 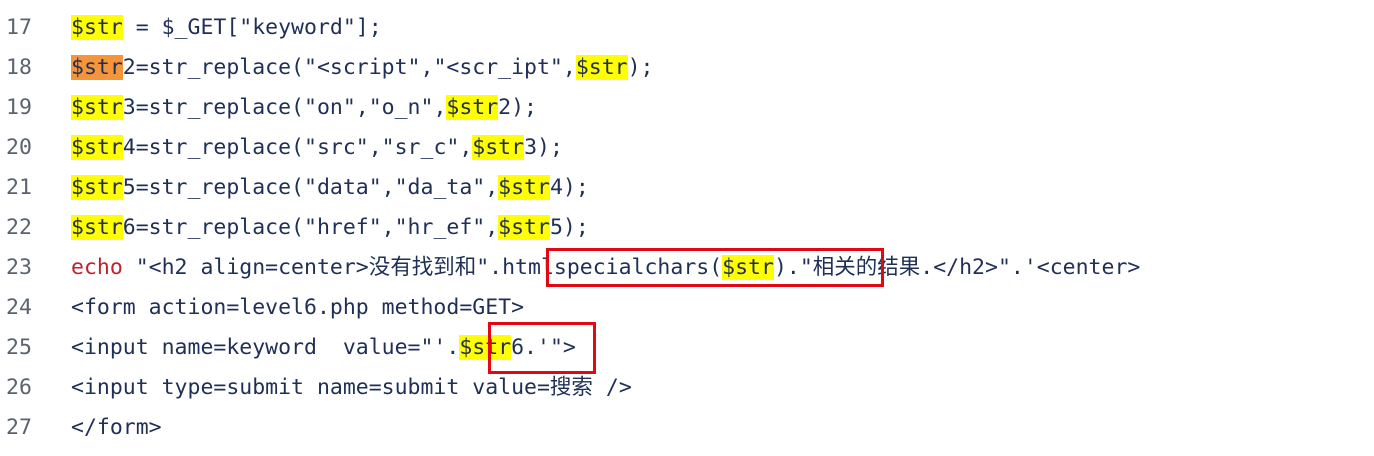 What do you see at coordinates (19, 267) in the screenshot?
I see `line-number: 23` at bounding box center [19, 267].